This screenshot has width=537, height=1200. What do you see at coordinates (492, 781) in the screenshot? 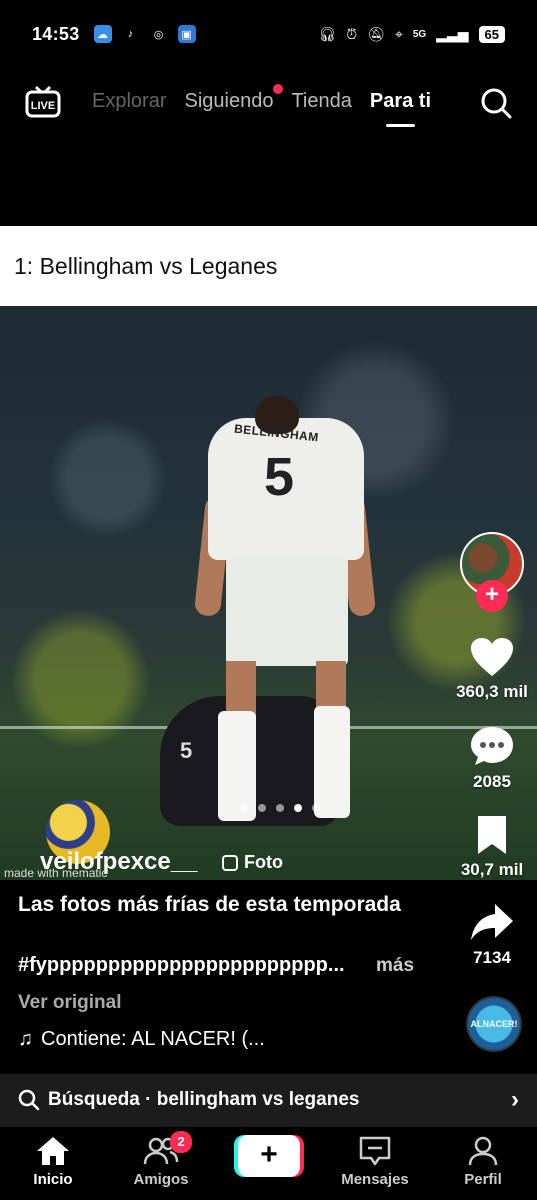
I see `comment-count: 2085` at bounding box center [492, 781].